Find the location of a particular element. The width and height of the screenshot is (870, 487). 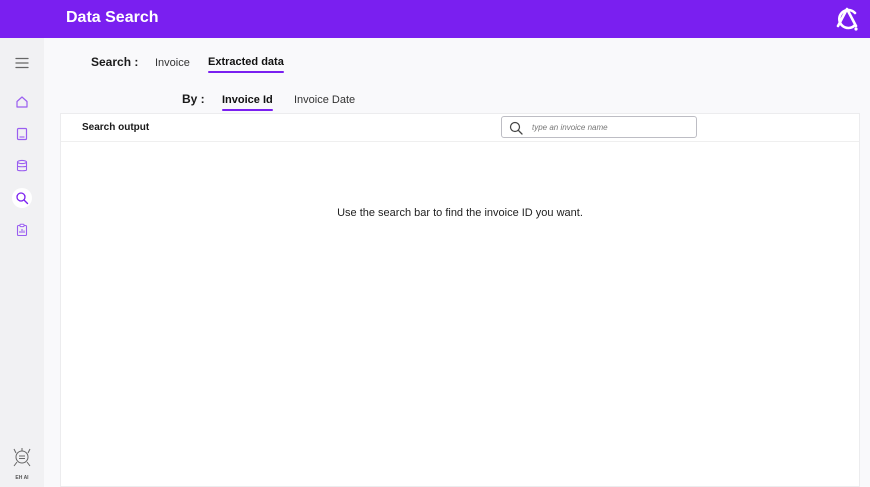

tab-extracted-data: Extracted data is located at coordinates (246, 64).